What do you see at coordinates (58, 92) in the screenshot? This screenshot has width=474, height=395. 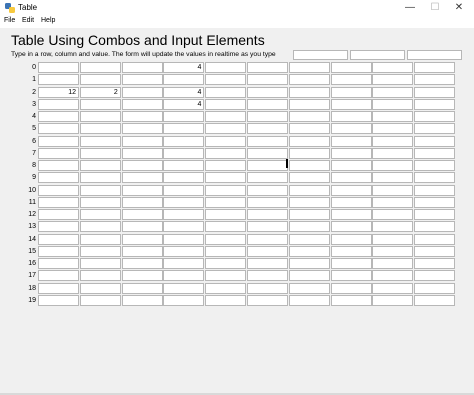 I see `table-cell: 12` at bounding box center [58, 92].